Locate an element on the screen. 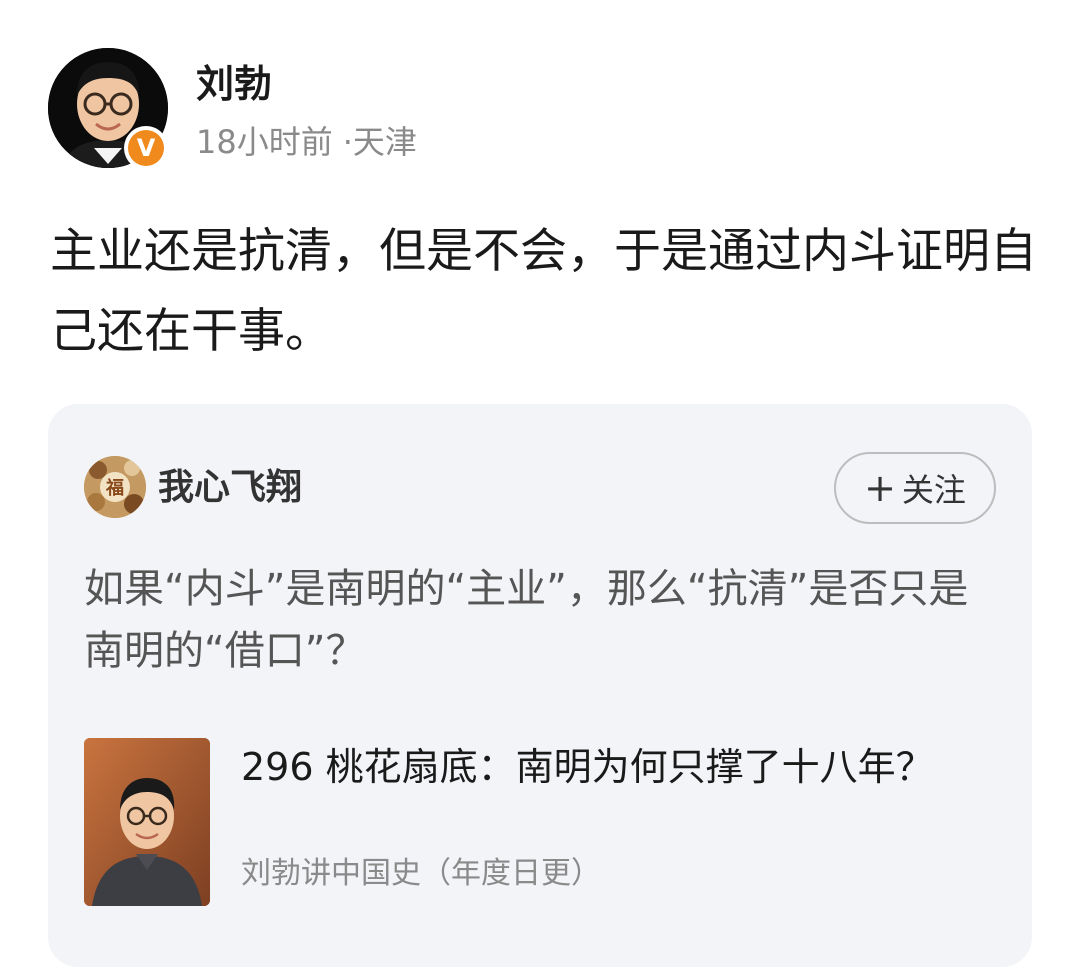 The height and width of the screenshot is (971, 1080). follow-button: + 关注 is located at coordinates (915, 488).